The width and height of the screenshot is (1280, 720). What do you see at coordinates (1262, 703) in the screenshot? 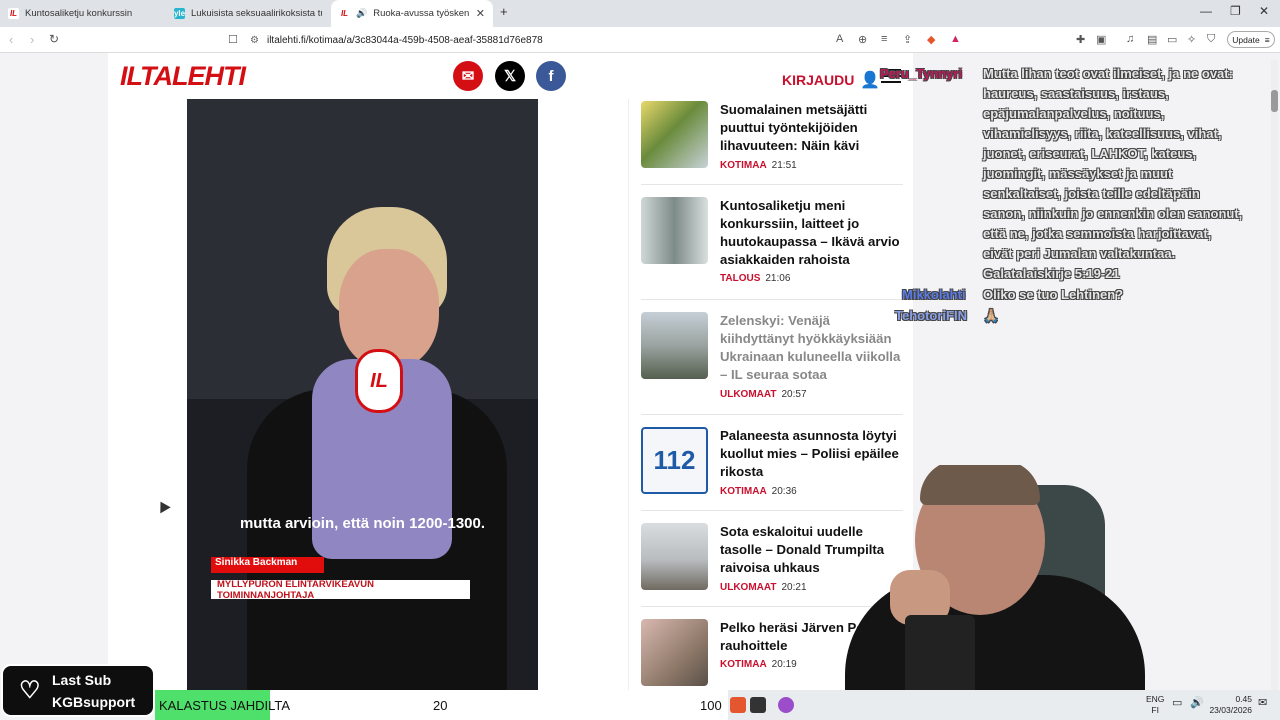
I see `notification-icon: ✉` at bounding box center [1262, 703].